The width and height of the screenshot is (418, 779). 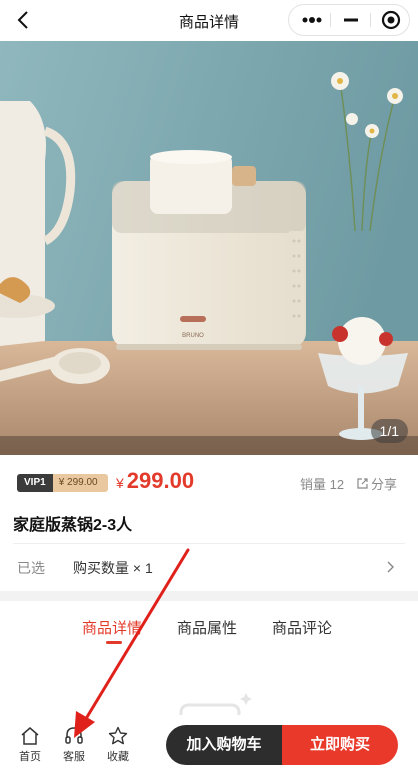 What do you see at coordinates (340, 745) in the screenshot?
I see `buy-now-button: 立即购买` at bounding box center [340, 745].